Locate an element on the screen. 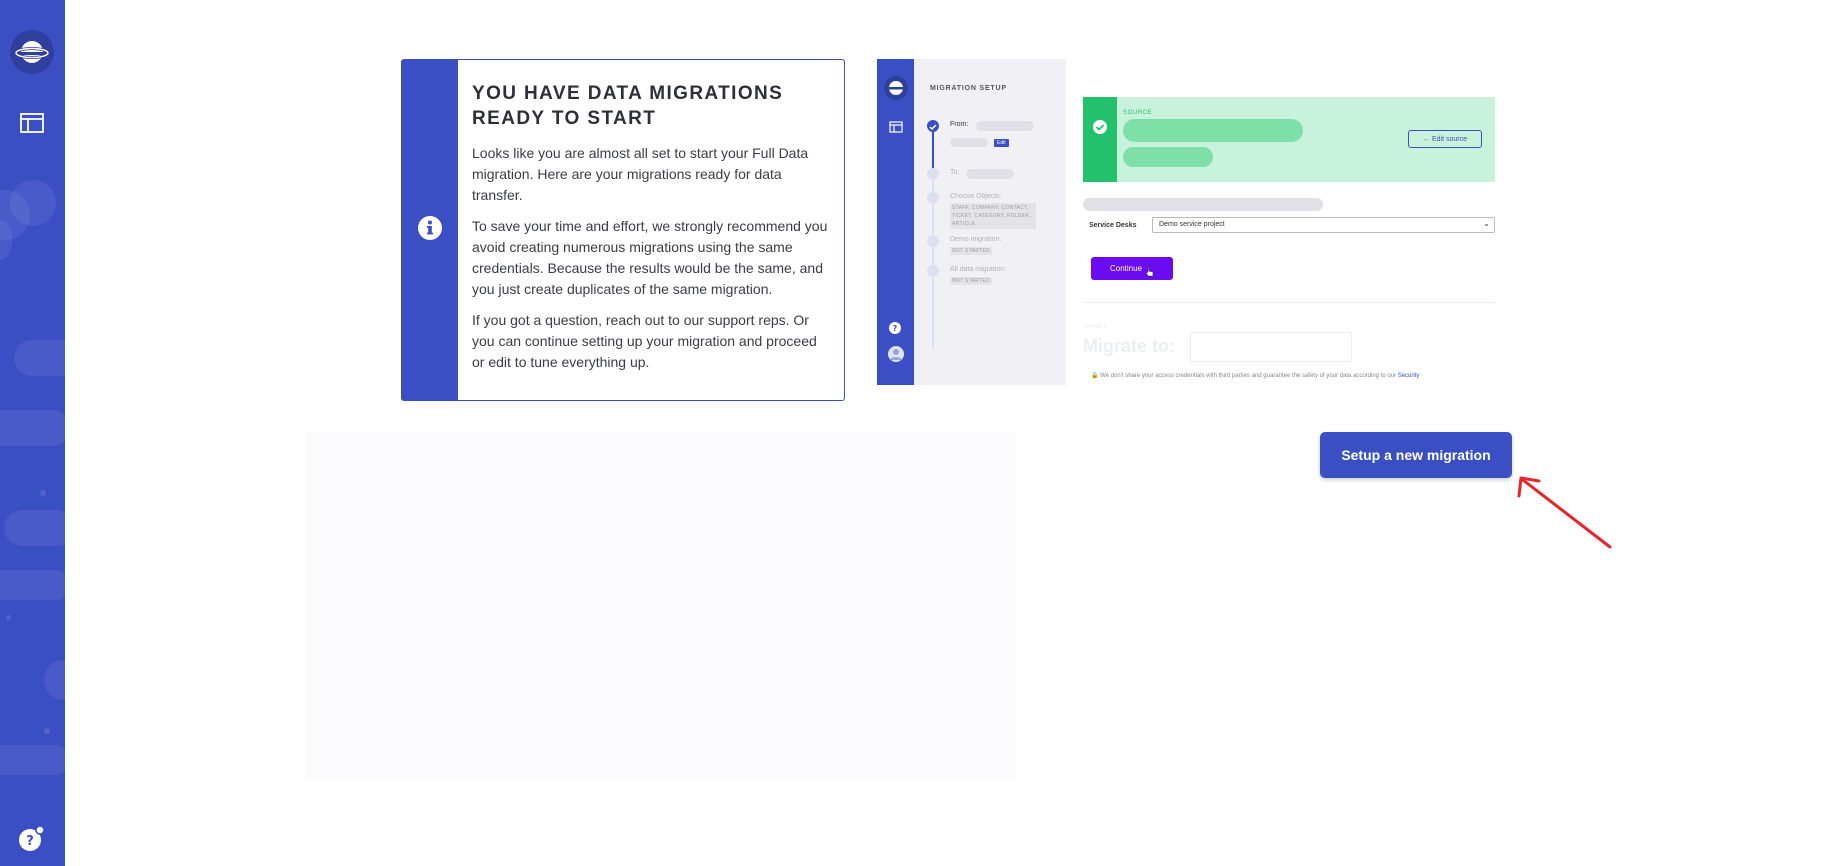 This screenshot has height=866, width=1847. source-label: SOURCE is located at coordinates (1138, 113).